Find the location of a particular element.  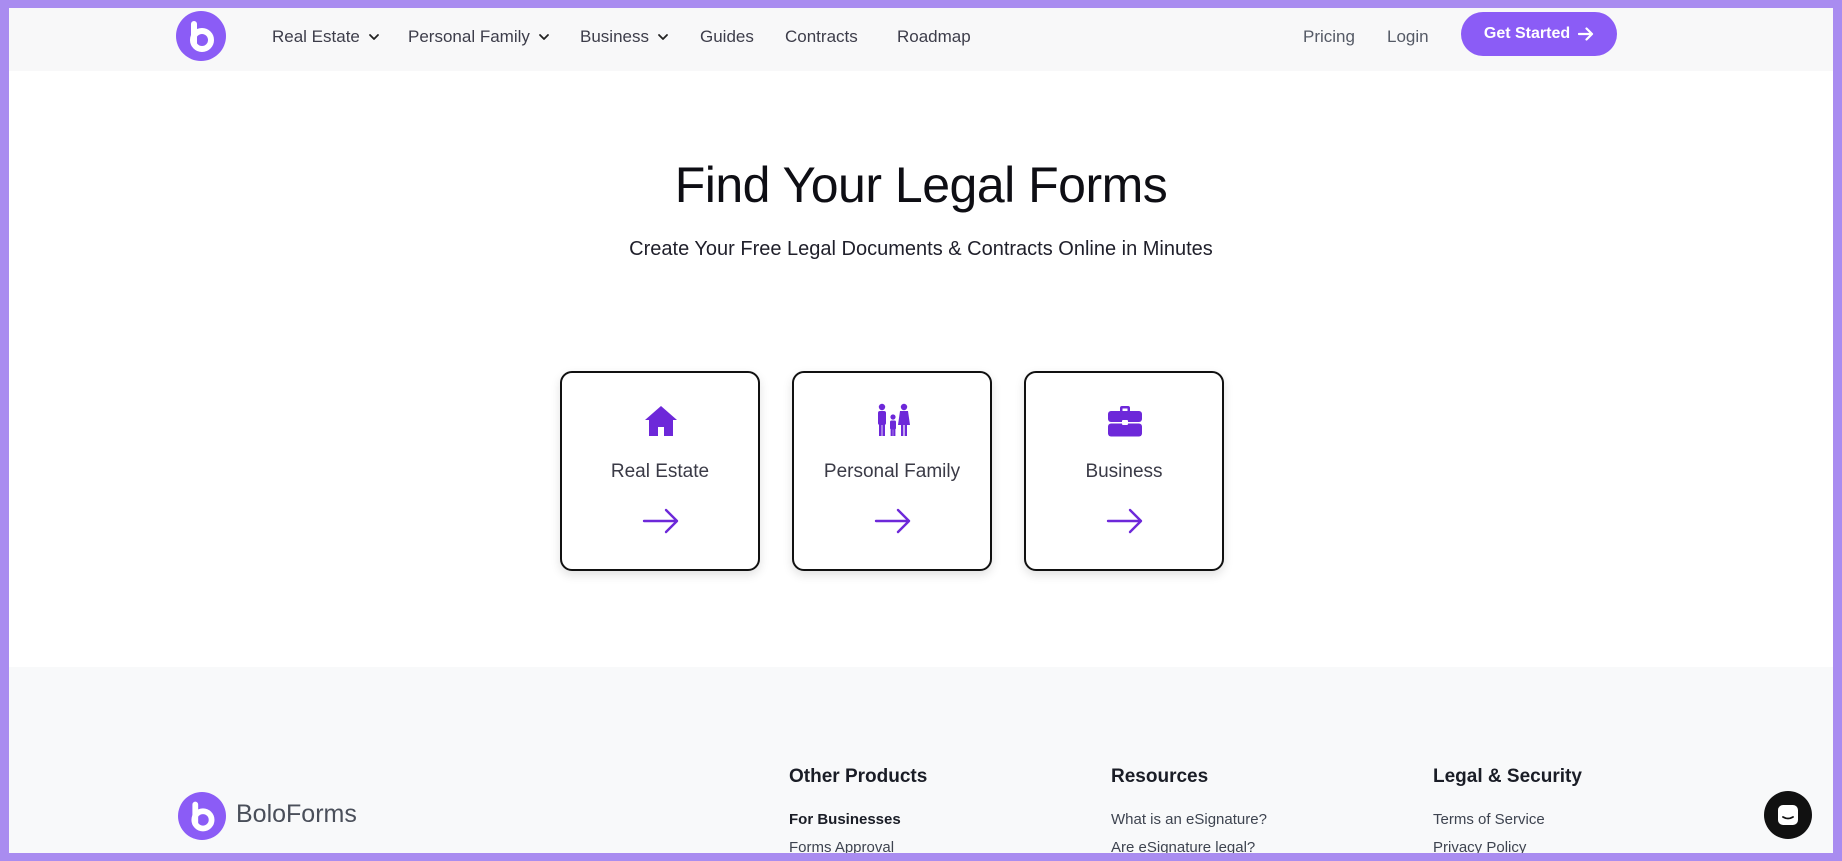

nav-personal-family: Personal Family is located at coordinates (479, 37).